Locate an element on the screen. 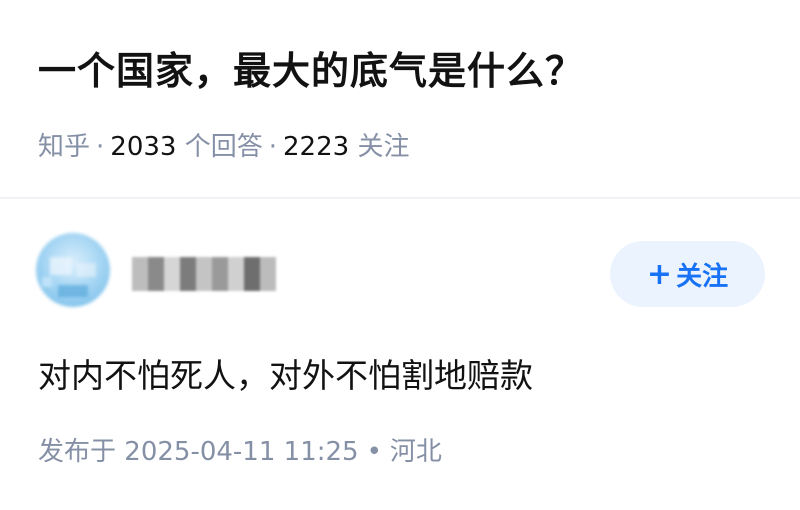 This screenshot has height=510, width=800. question-meta: 知乎 · 2033 个回答 · 2223 关注 is located at coordinates (223, 144).